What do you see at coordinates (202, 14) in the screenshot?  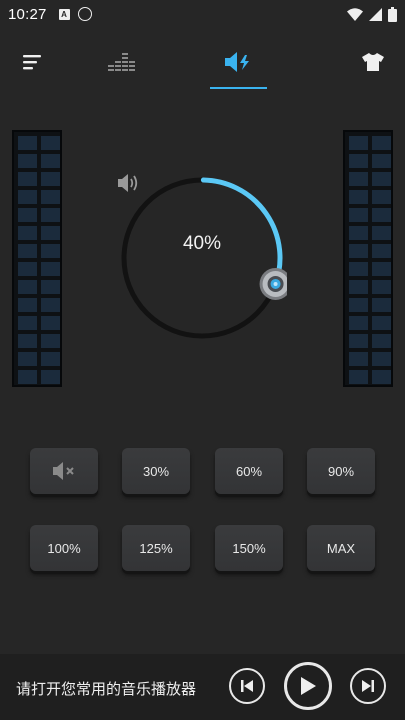 I see `status-bar: 10:27 A` at bounding box center [202, 14].